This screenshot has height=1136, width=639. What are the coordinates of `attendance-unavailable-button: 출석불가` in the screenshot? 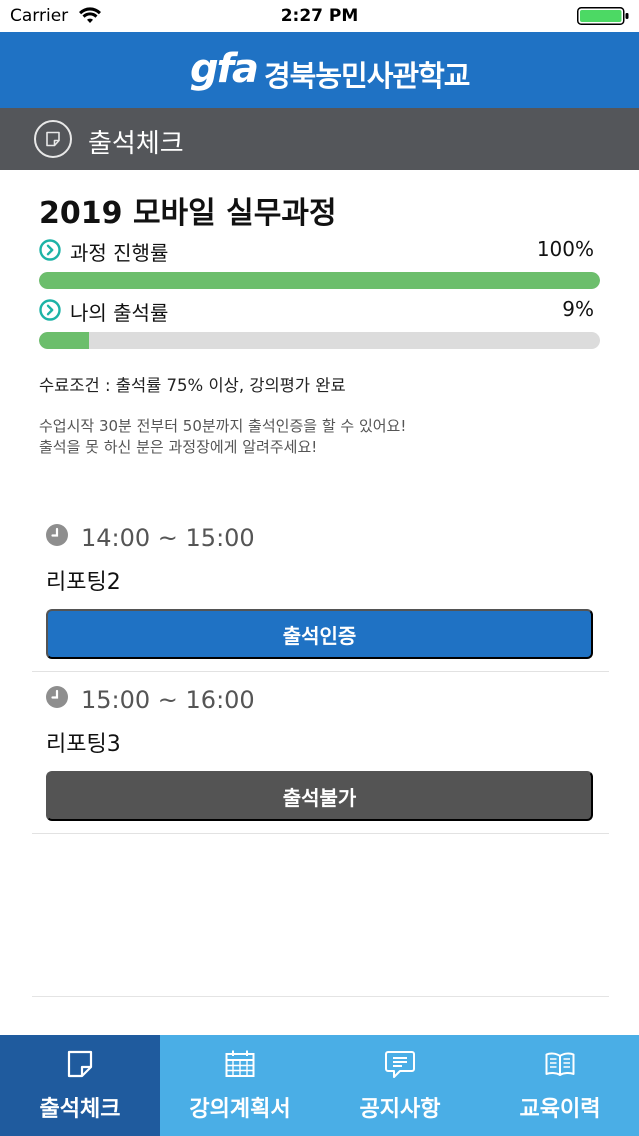 It's located at (319, 796).